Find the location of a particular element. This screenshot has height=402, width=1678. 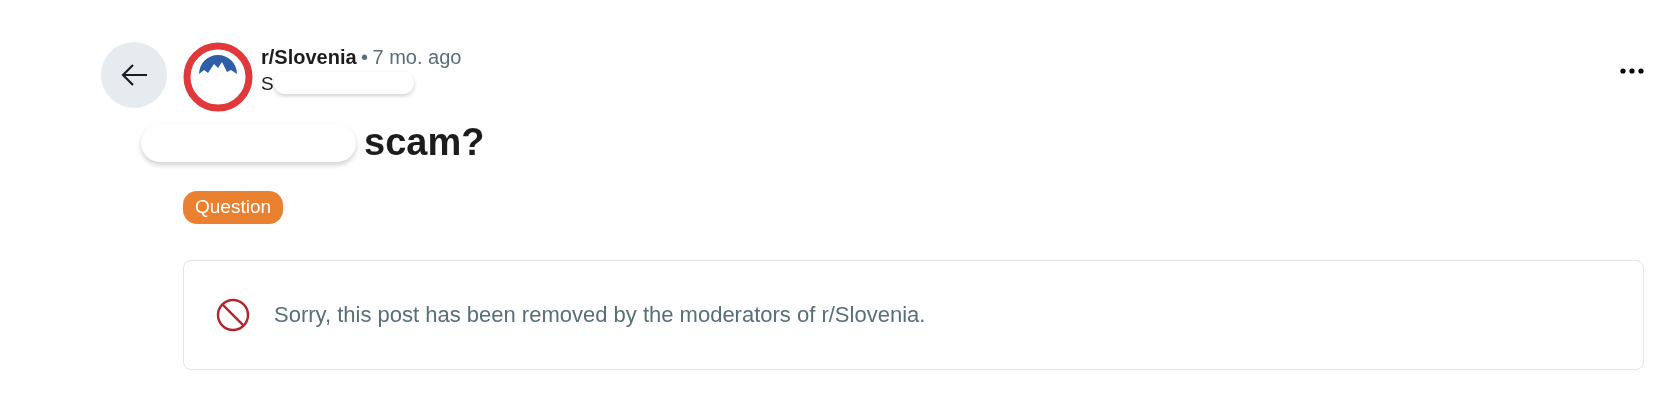

author-link: S is located at coordinates (267, 83).